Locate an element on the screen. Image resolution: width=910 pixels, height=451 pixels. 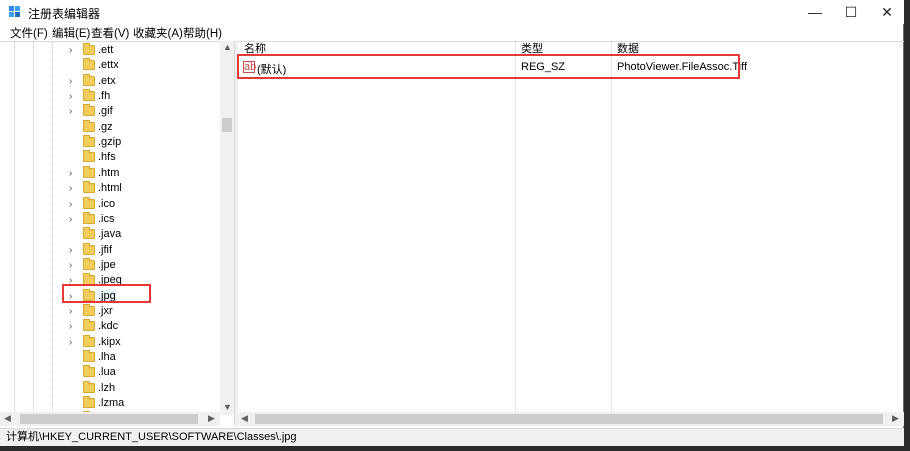
tree-item: .hfs is located at coordinates (143, 157).